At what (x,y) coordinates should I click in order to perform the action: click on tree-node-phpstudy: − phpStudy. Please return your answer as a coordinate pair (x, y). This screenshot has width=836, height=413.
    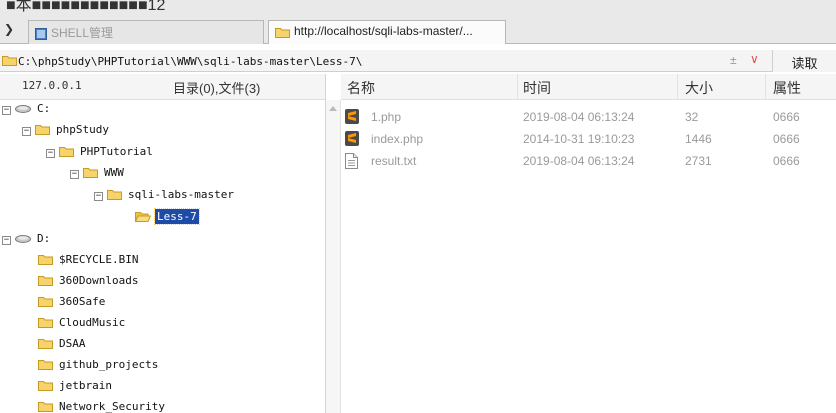
    Looking at the image, I should click on (66, 133).